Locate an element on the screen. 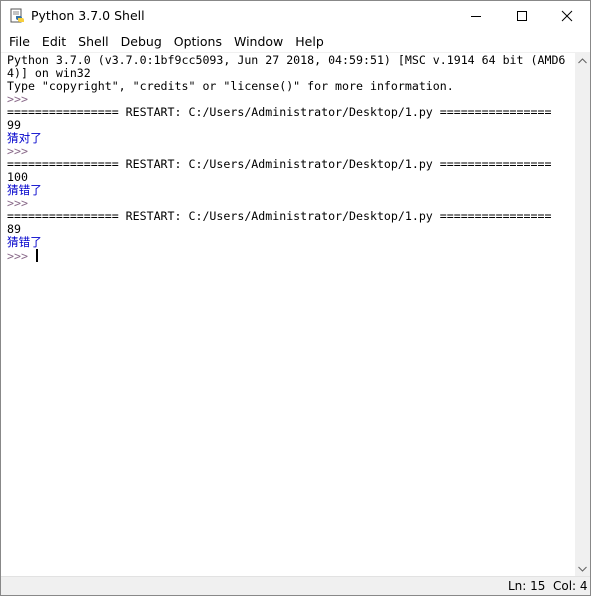  close-icon is located at coordinates (567, 16).